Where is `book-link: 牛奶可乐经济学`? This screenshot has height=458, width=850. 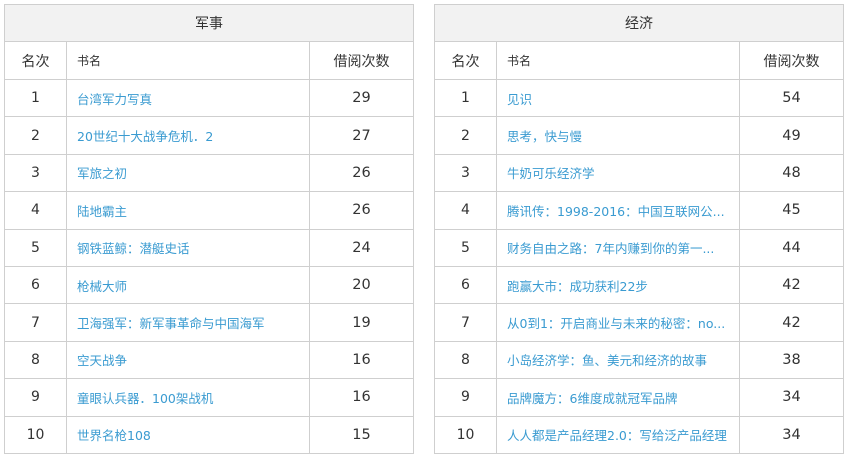 book-link: 牛奶可乐经济学 is located at coordinates (551, 173).